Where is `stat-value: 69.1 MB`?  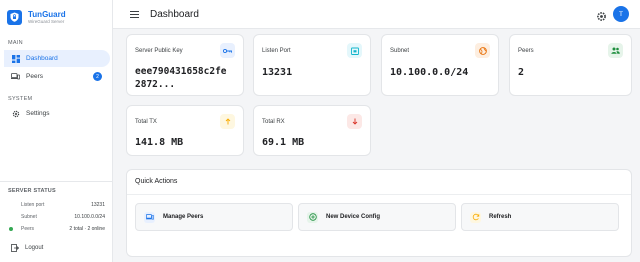 stat-value: 69.1 MB is located at coordinates (283, 142).